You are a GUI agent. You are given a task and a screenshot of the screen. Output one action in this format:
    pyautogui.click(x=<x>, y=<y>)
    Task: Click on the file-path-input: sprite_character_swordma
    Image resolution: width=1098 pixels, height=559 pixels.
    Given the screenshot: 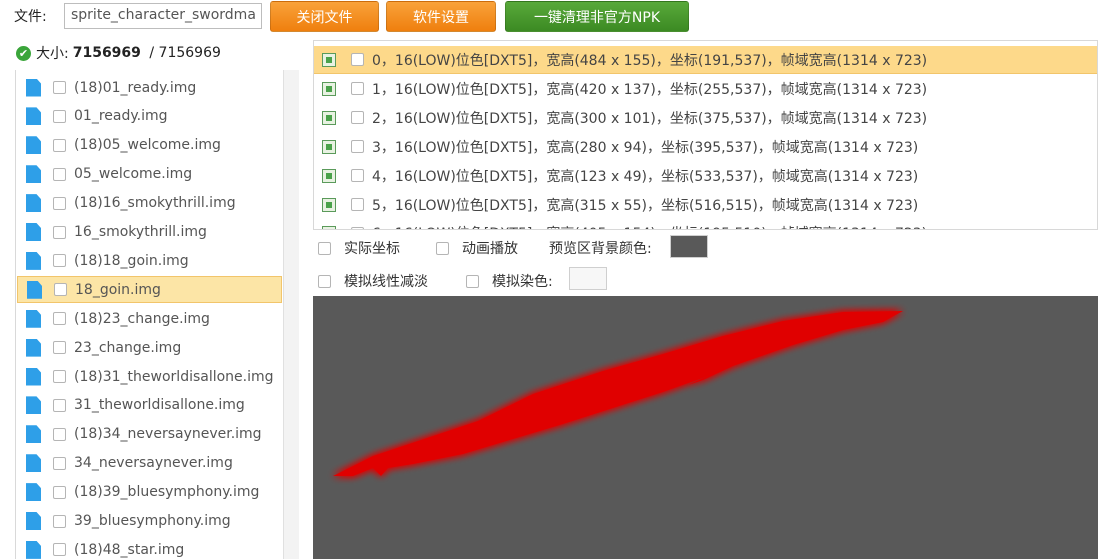 What is the action you would take?
    pyautogui.click(x=163, y=16)
    